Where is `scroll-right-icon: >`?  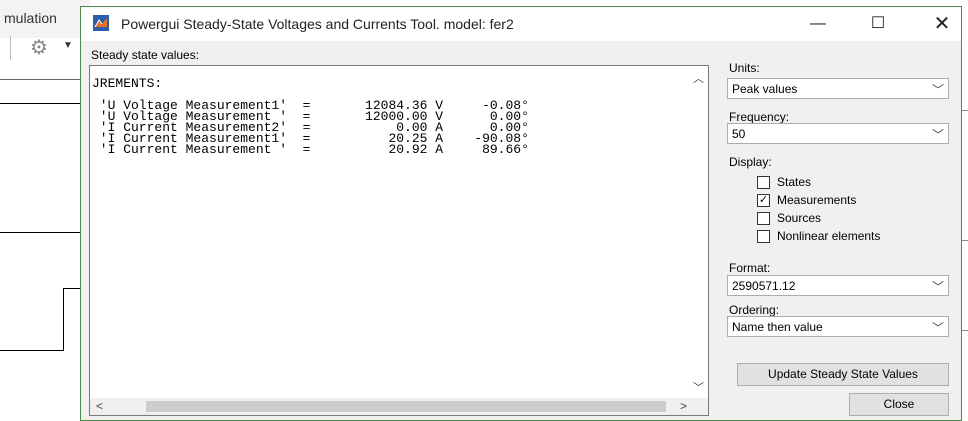
scroll-right-icon: > is located at coordinates (683, 406).